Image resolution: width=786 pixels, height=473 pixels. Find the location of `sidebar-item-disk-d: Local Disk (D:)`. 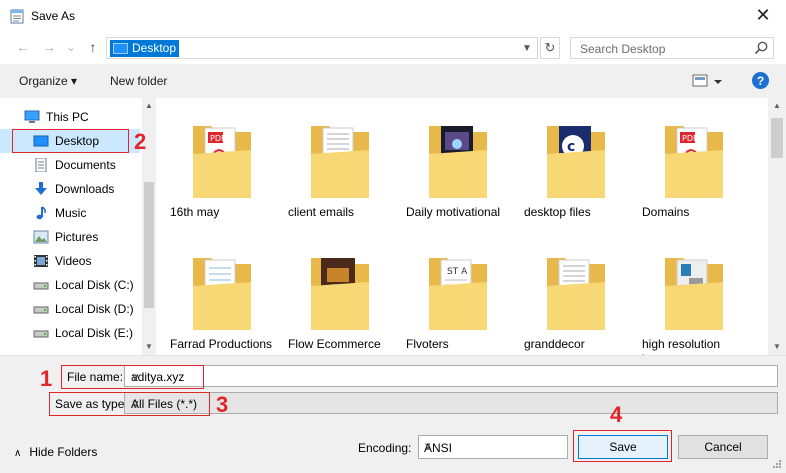

sidebar-item-disk-d: Local Disk (D:) is located at coordinates (70, 309).